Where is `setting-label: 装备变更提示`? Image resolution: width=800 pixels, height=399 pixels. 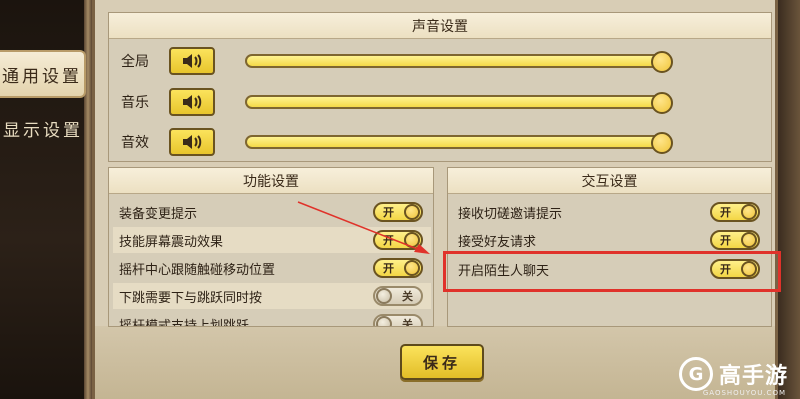
setting-label: 装备变更提示 is located at coordinates (158, 214).